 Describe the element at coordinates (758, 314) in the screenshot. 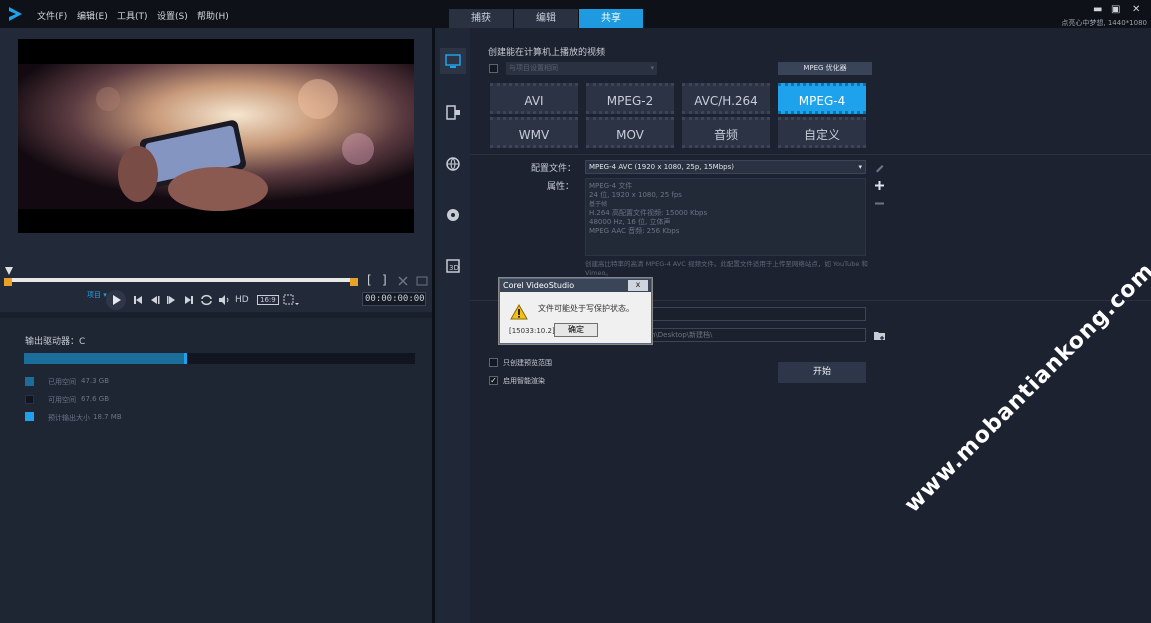

I see `file-name-input` at that location.